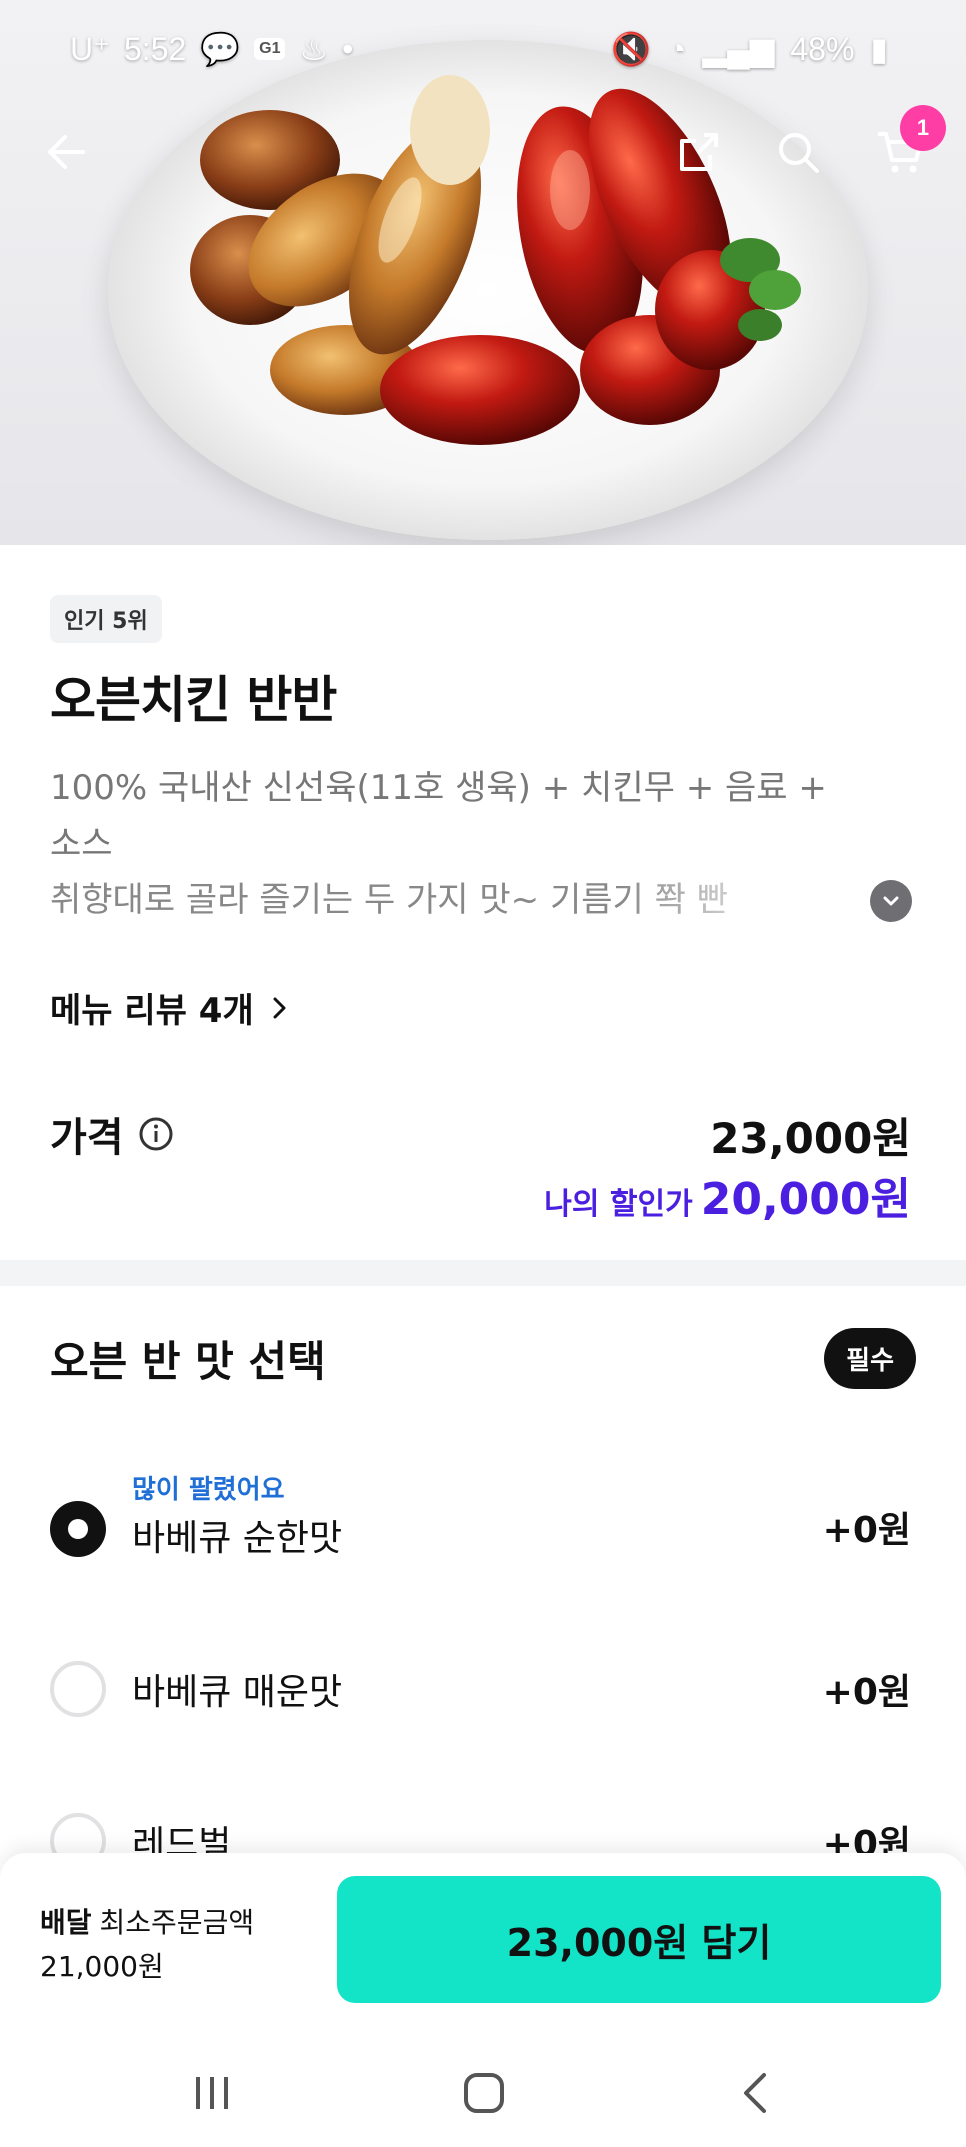 The width and height of the screenshot is (966, 2147). I want to click on back-icon, so click(755, 2093).